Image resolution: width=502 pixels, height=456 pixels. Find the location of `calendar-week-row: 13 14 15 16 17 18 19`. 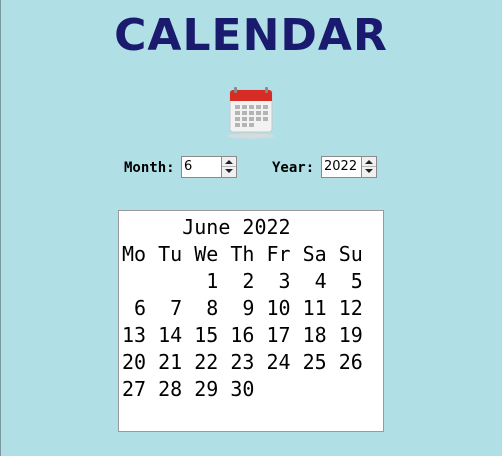

calendar-week-row: 13 14 15 16 17 18 19 is located at coordinates (242, 335).